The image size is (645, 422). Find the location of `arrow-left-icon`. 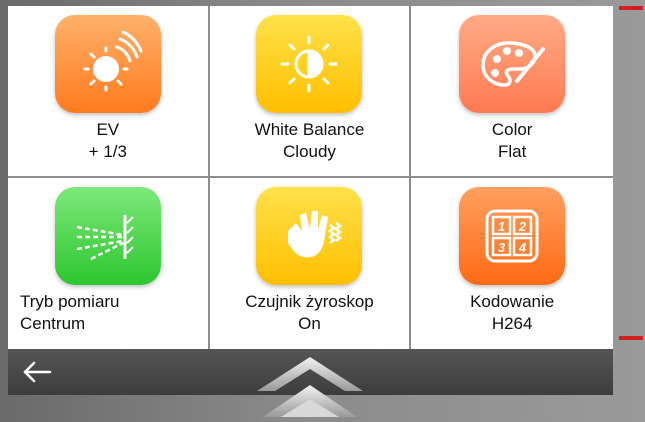

arrow-left-icon is located at coordinates (37, 372).